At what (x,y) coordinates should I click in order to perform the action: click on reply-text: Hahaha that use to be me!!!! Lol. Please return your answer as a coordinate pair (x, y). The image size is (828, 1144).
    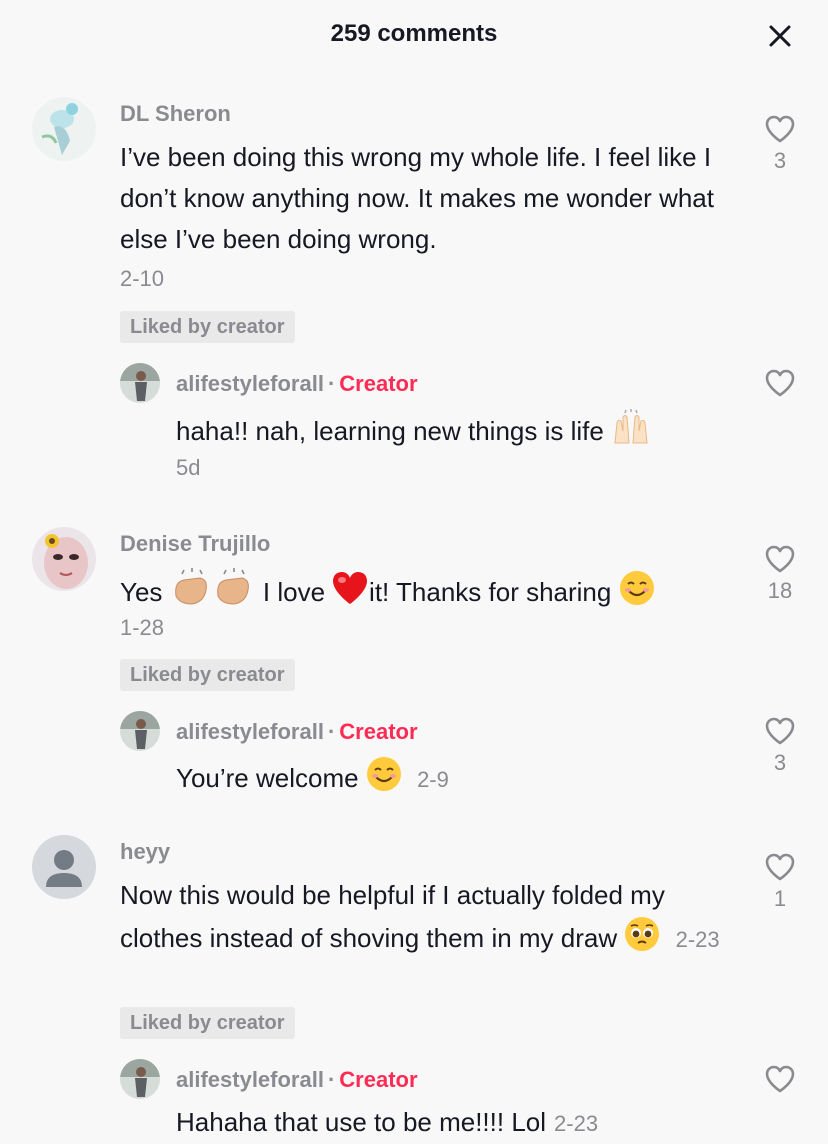
    Looking at the image, I should click on (361, 1122).